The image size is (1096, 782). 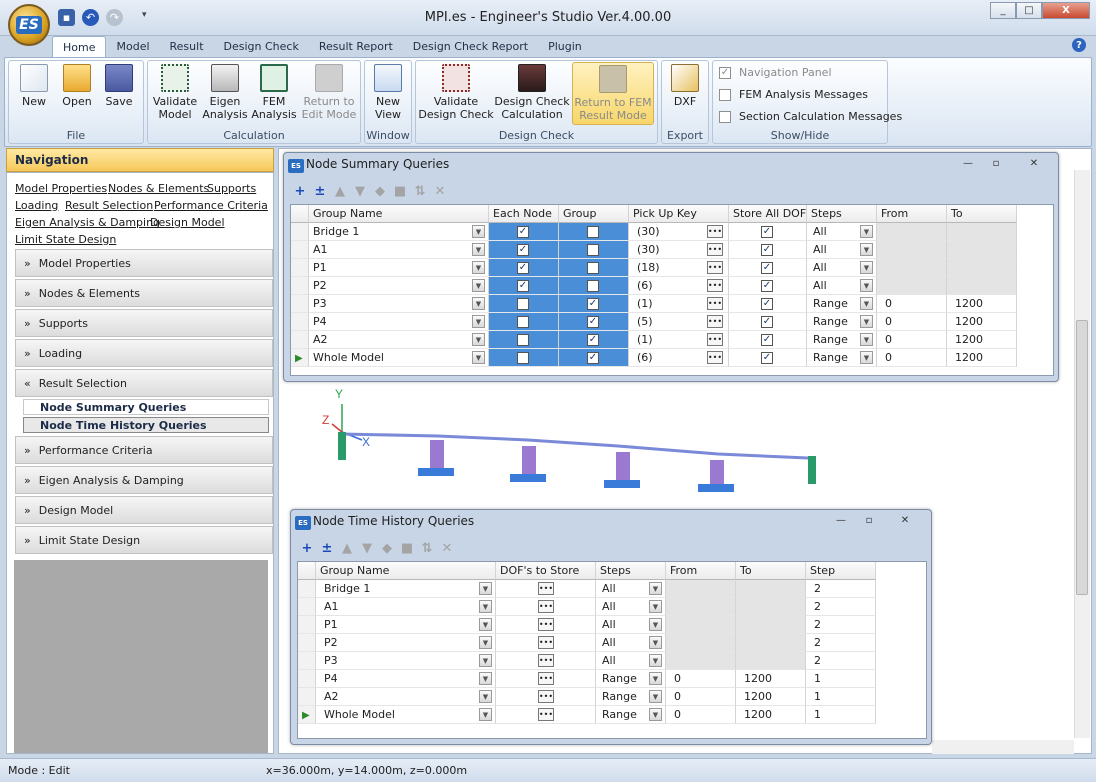 I want to click on dxf-export-button: DXF, so click(x=685, y=86).